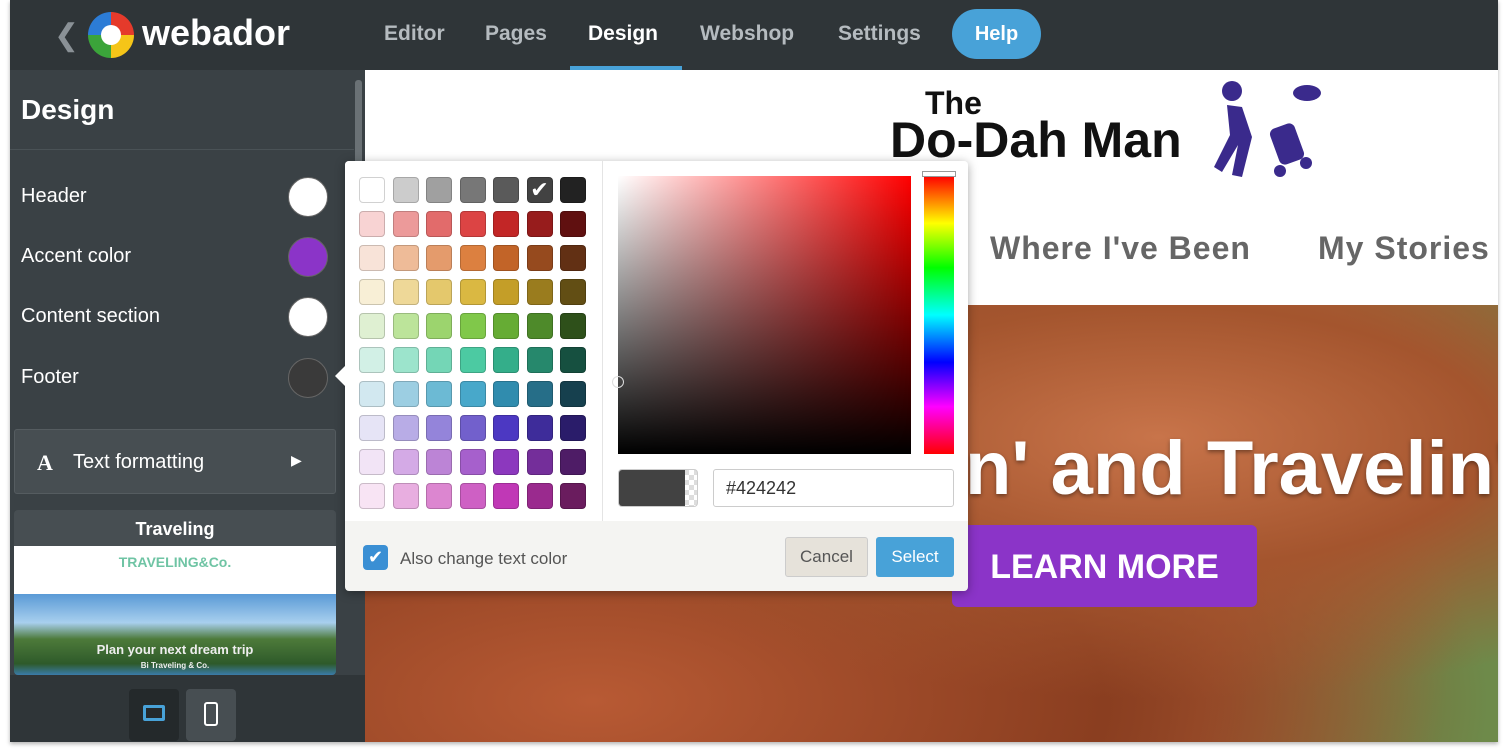  What do you see at coordinates (1120, 248) in the screenshot?
I see `site-menu-where-ive-been: Where I've Been` at bounding box center [1120, 248].